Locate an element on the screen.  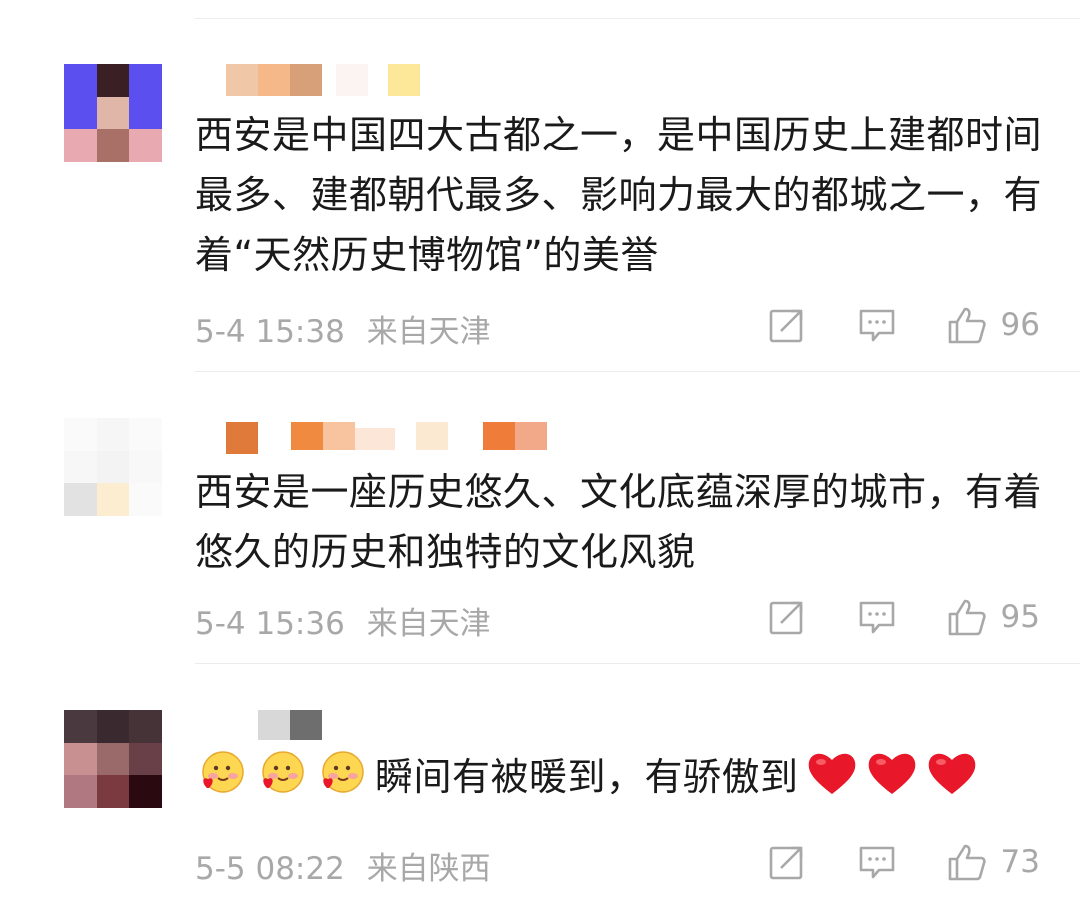
comment-text: 西安是一座历史悠久、文化底蕴深厚的城市，有着悠久的历史和独特的文化风貌 is located at coordinates (619, 522).